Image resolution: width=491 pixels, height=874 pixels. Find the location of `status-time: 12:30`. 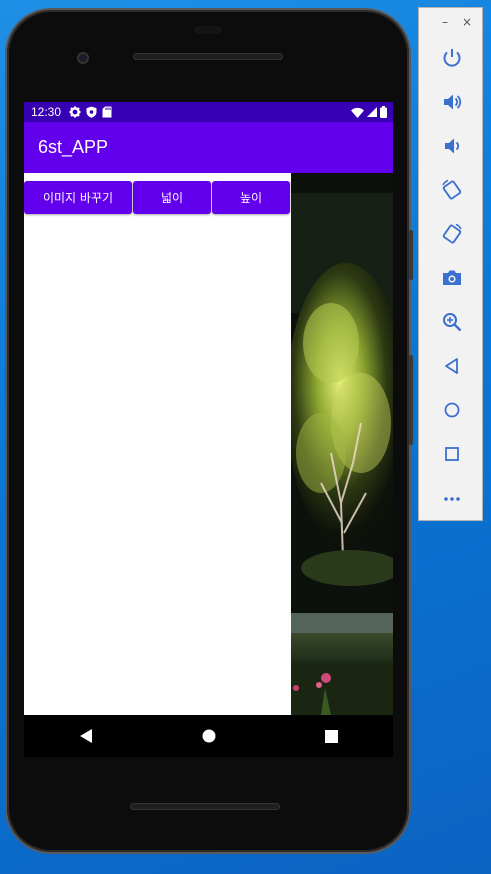

status-time: 12:30 is located at coordinates (46, 112).